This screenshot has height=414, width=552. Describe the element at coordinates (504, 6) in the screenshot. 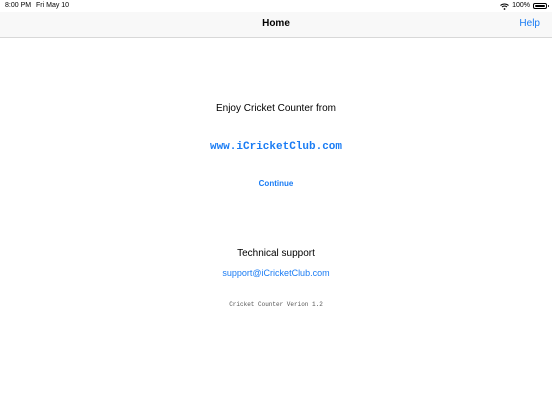

I see `wifi-icon` at that location.